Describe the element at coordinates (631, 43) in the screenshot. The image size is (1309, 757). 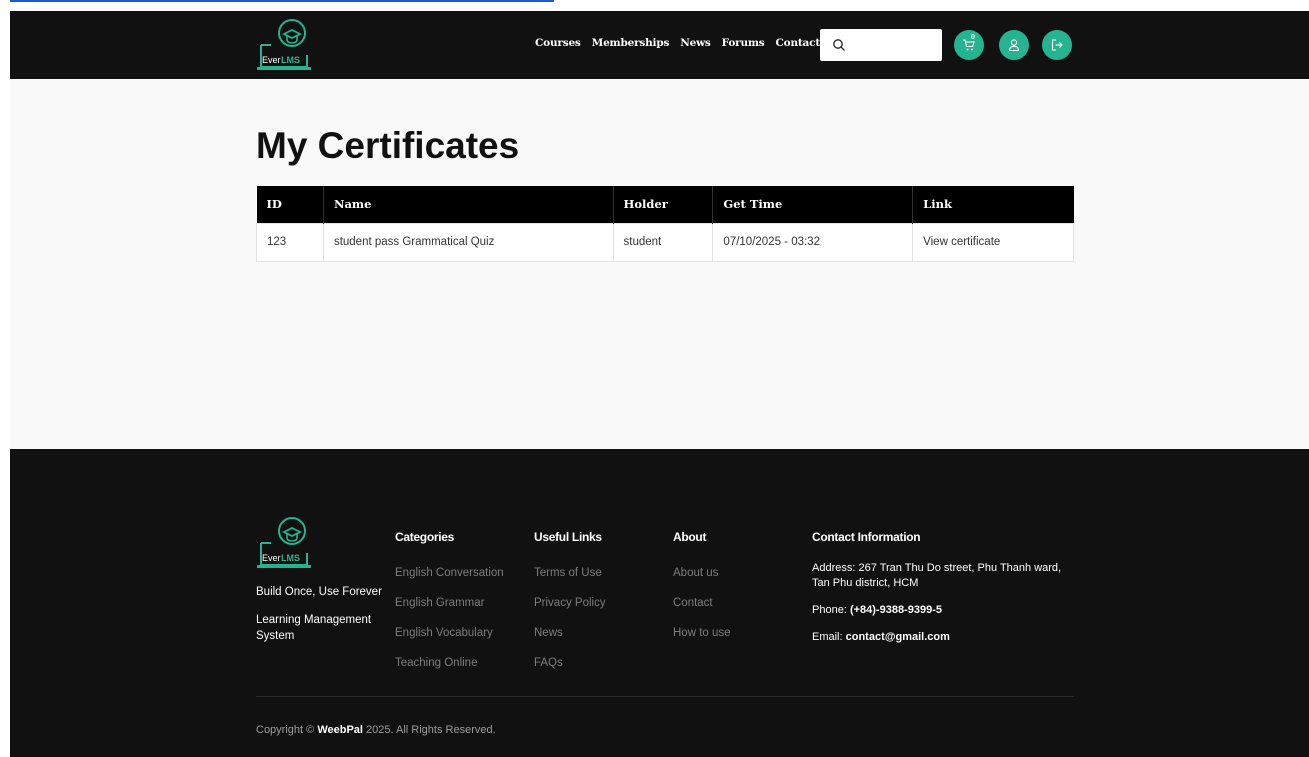
I see `nav-memberships: Memberships` at that location.